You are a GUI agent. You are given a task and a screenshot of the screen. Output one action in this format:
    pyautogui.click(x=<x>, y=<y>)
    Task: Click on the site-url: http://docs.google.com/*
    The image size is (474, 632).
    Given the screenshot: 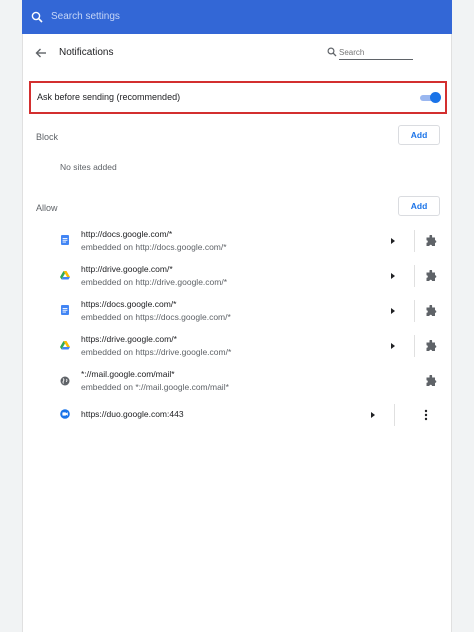 What is the action you would take?
    pyautogui.click(x=127, y=234)
    